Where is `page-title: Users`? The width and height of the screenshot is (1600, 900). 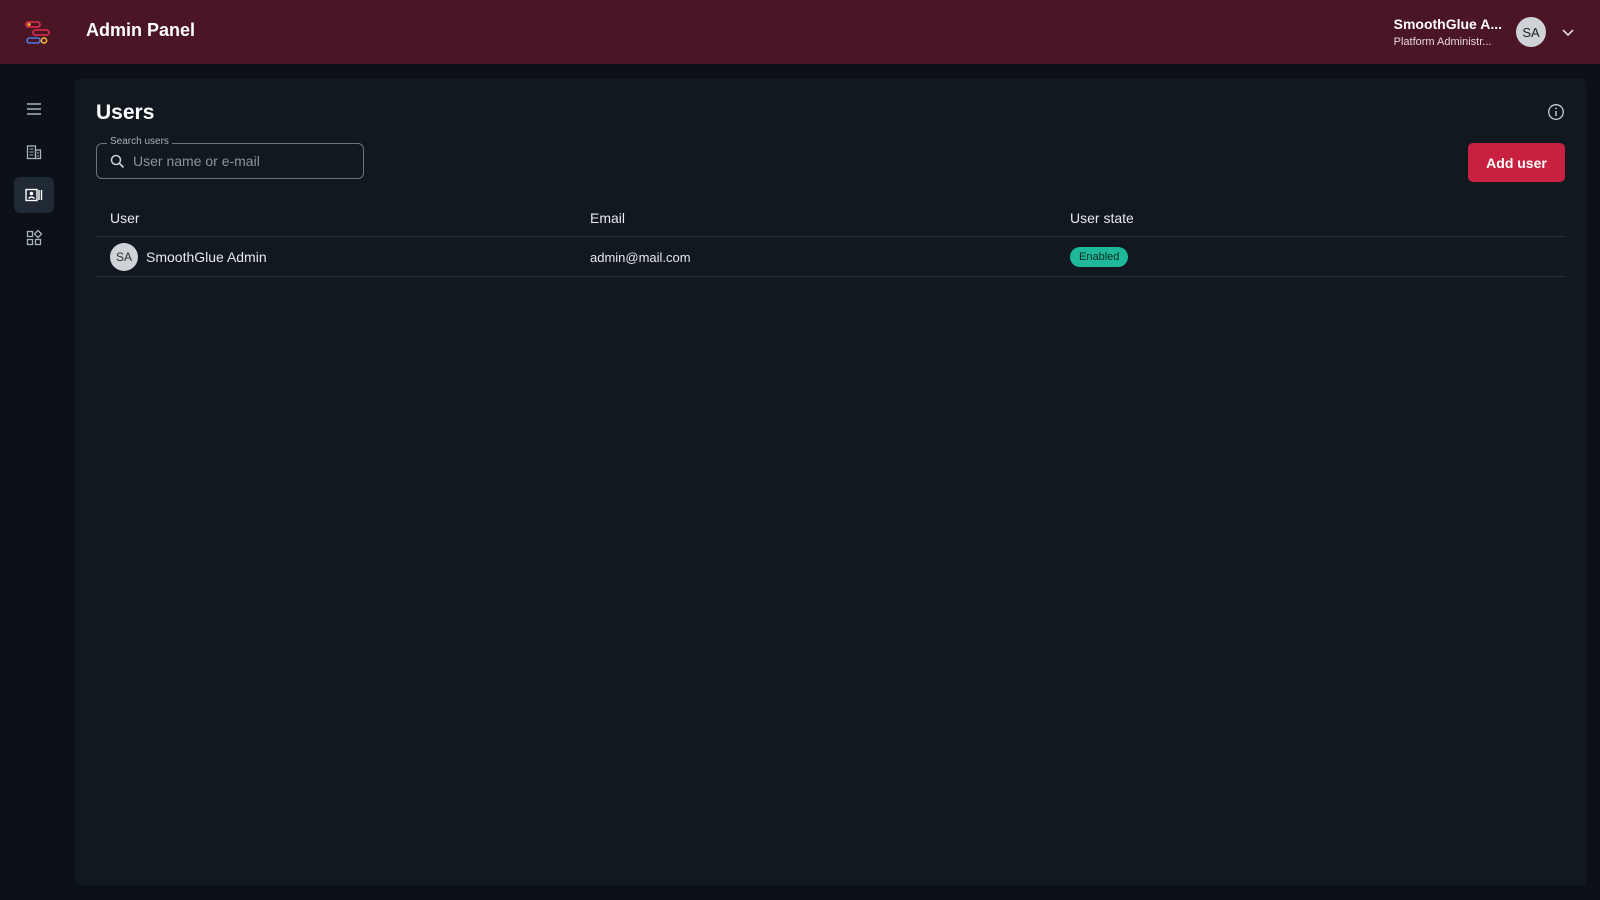
page-title: Users is located at coordinates (125, 112).